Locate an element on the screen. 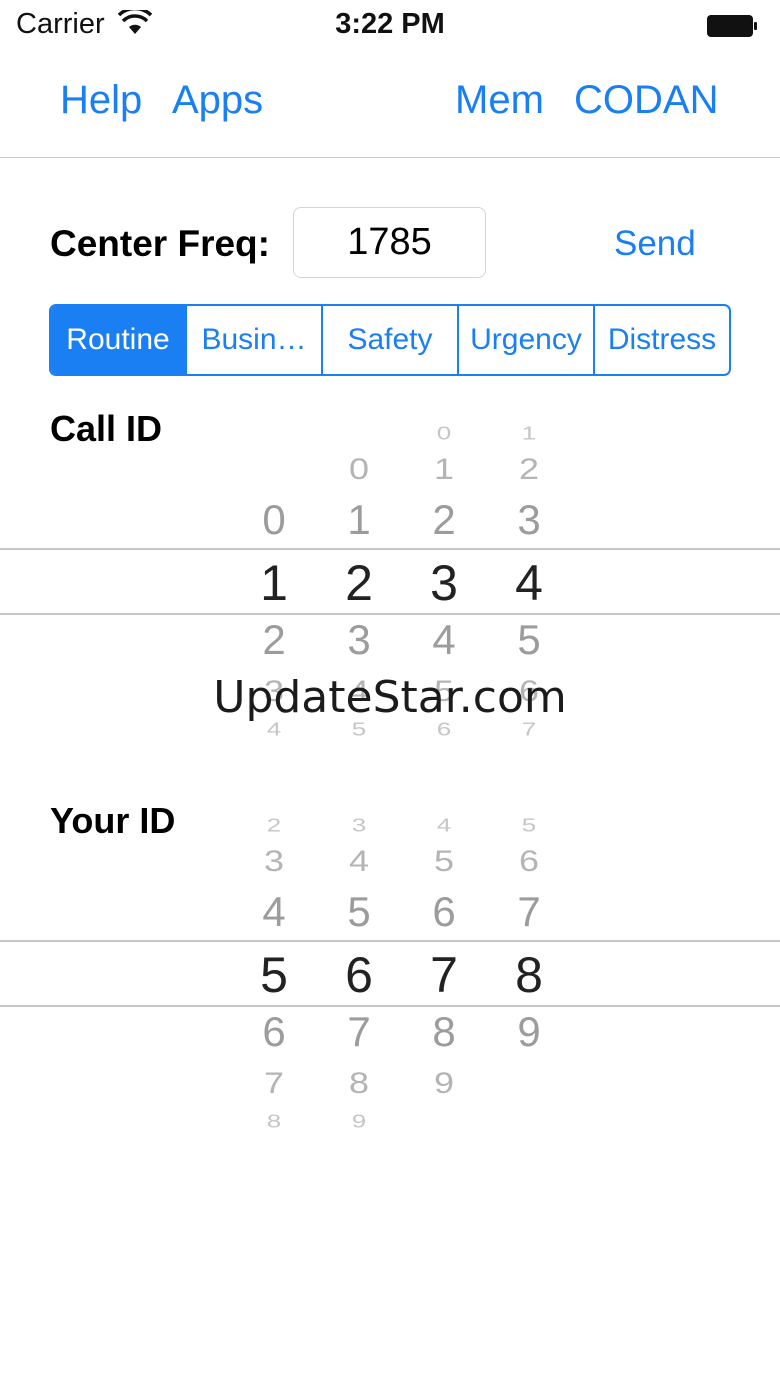 The height and width of the screenshot is (1387, 780). segment-safety: Safety is located at coordinates (389, 340).